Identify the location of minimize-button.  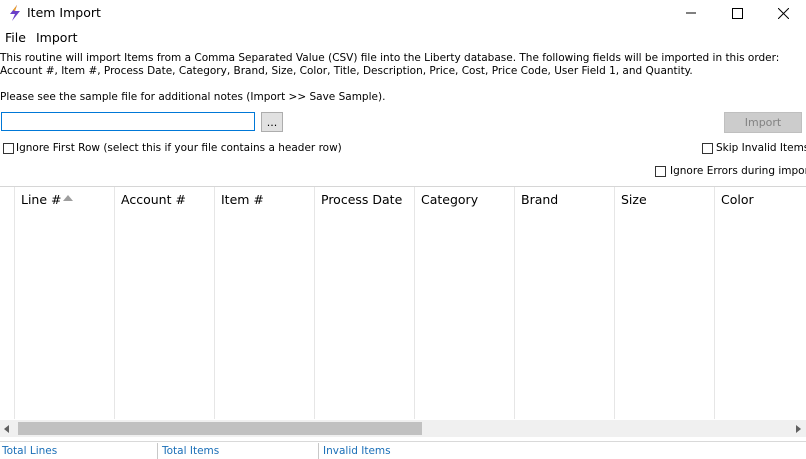
(691, 13).